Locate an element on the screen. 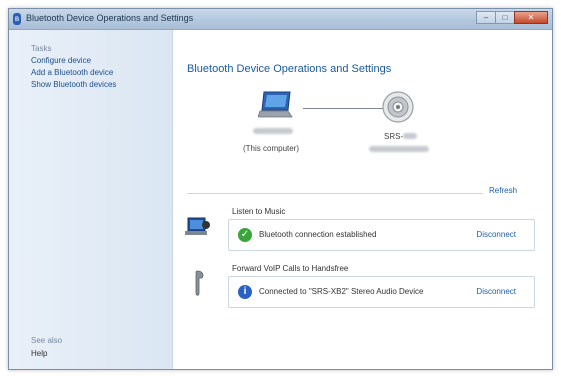  headset-icon is located at coordinates (199, 283).